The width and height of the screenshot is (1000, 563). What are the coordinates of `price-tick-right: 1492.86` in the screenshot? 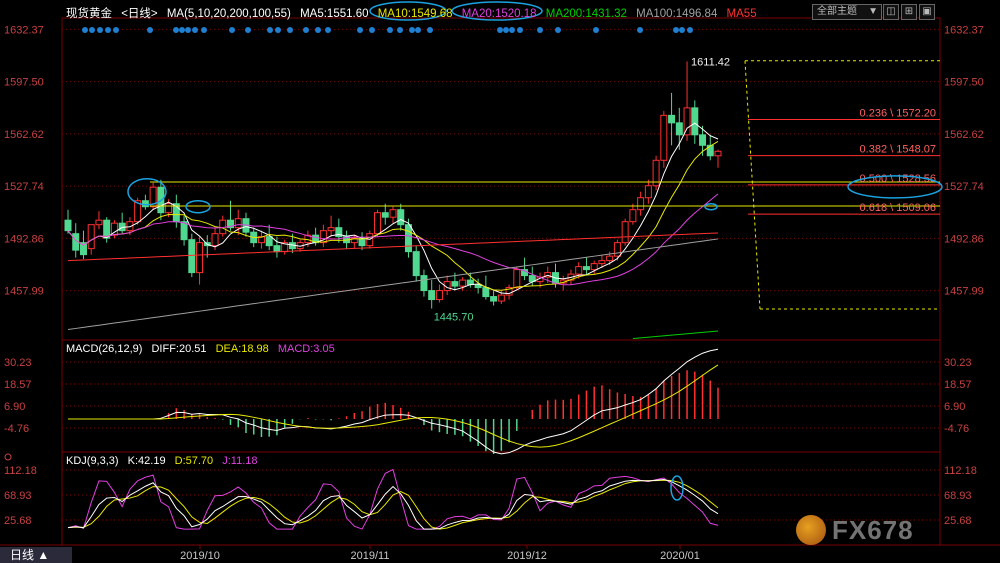 It's located at (964, 239).